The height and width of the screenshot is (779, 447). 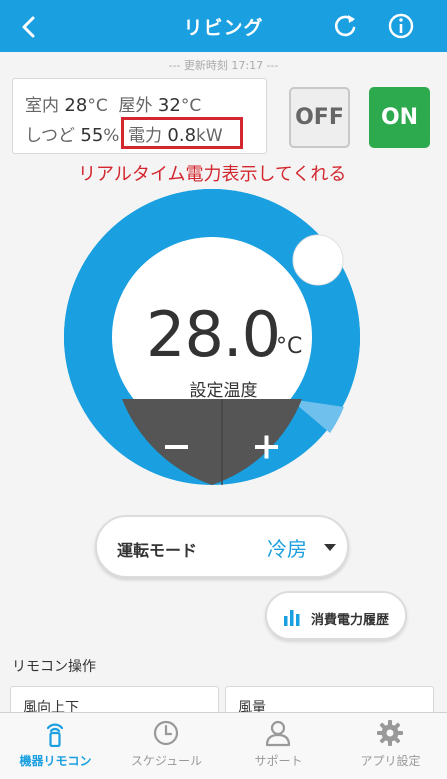 I want to click on page-title: リビング, so click(x=223, y=28).